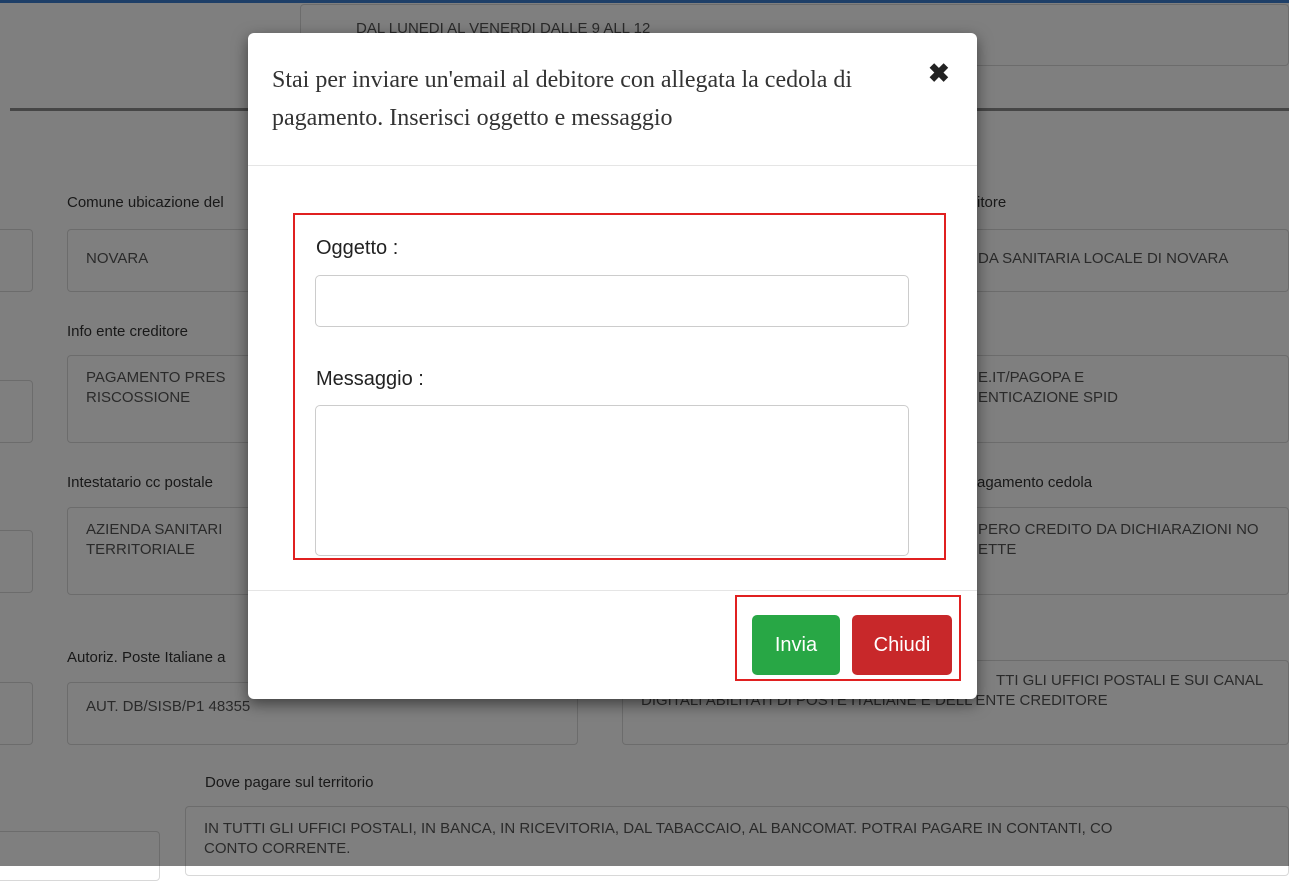 The height and width of the screenshot is (881, 1289). What do you see at coordinates (612, 301) in the screenshot?
I see `oggetto-input` at bounding box center [612, 301].